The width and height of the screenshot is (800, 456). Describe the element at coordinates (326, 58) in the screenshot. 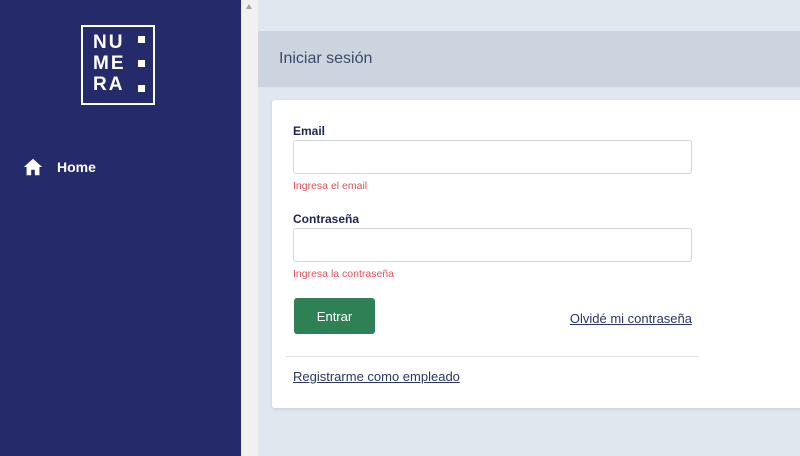

I see `page-title: Iniciar sesión` at that location.